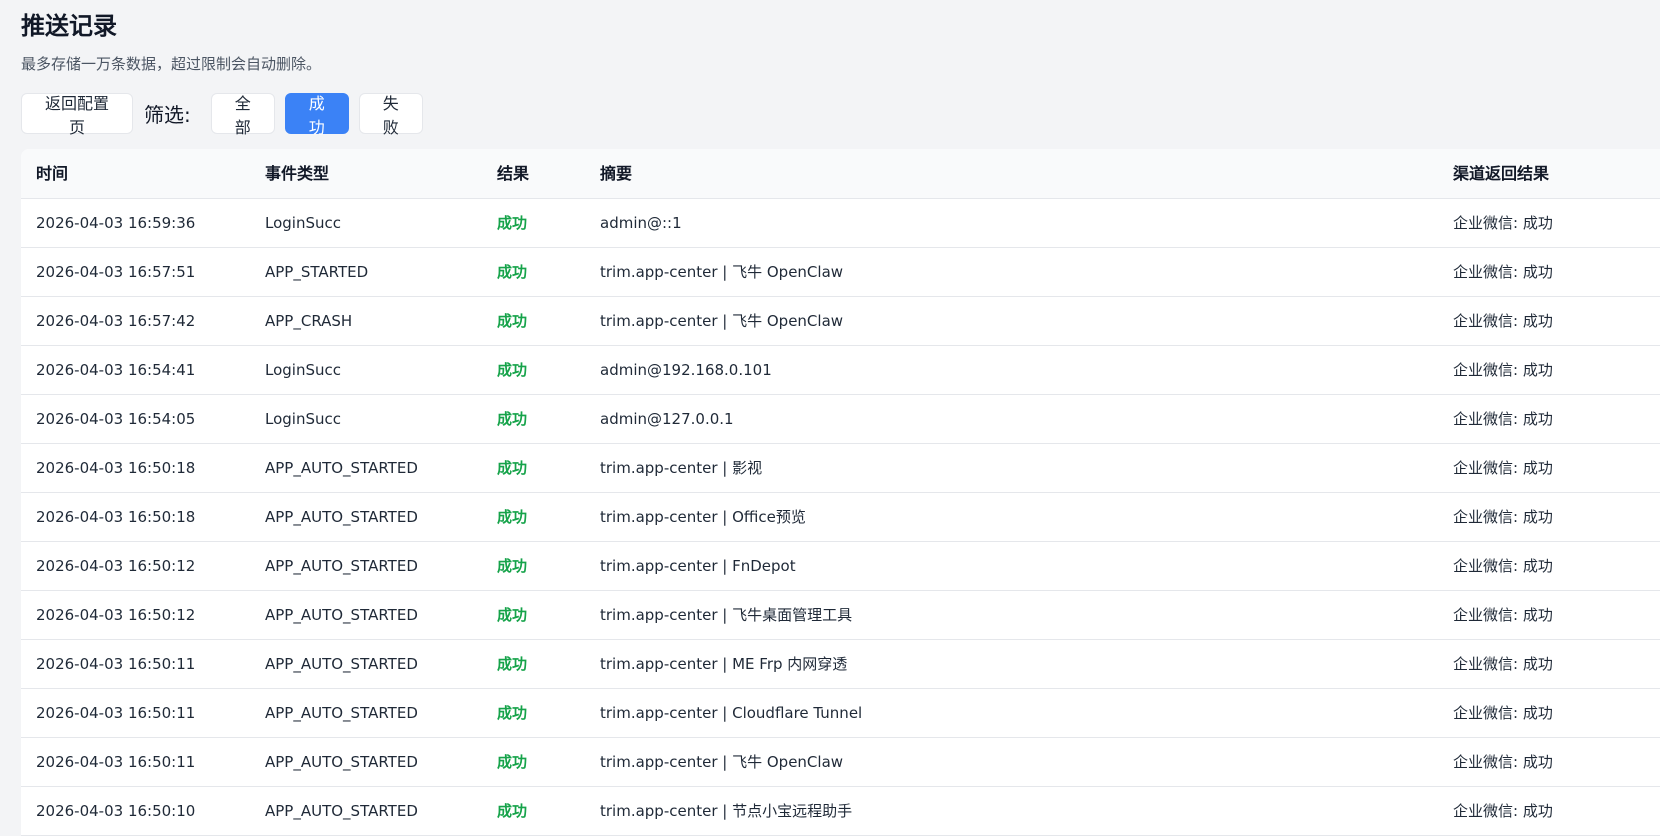 This screenshot has width=1660, height=836. Describe the element at coordinates (52, 173) in the screenshot. I see `column-header-time: 时间` at that location.